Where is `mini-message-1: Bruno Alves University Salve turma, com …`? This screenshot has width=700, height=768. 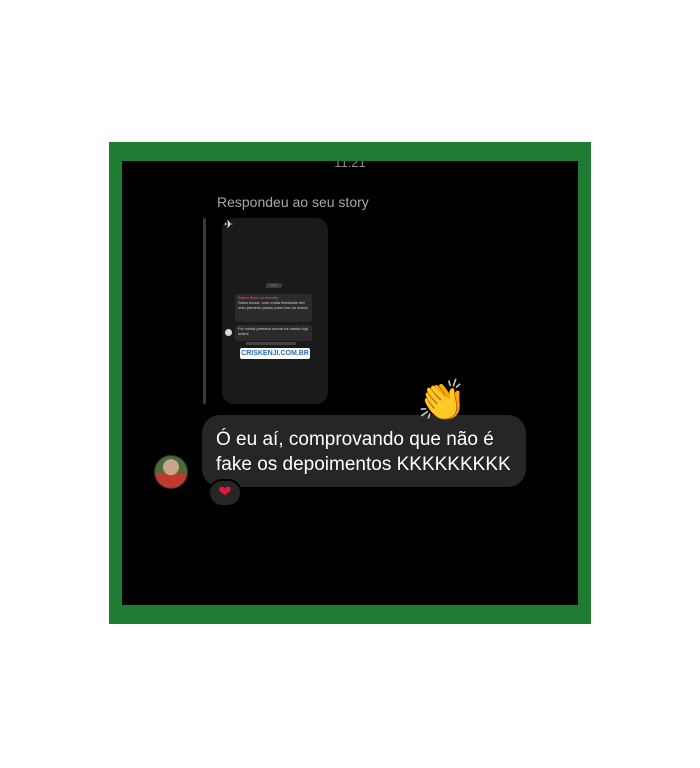 mini-message-1: Bruno Alves University Salve turma, com … is located at coordinates (273, 308).